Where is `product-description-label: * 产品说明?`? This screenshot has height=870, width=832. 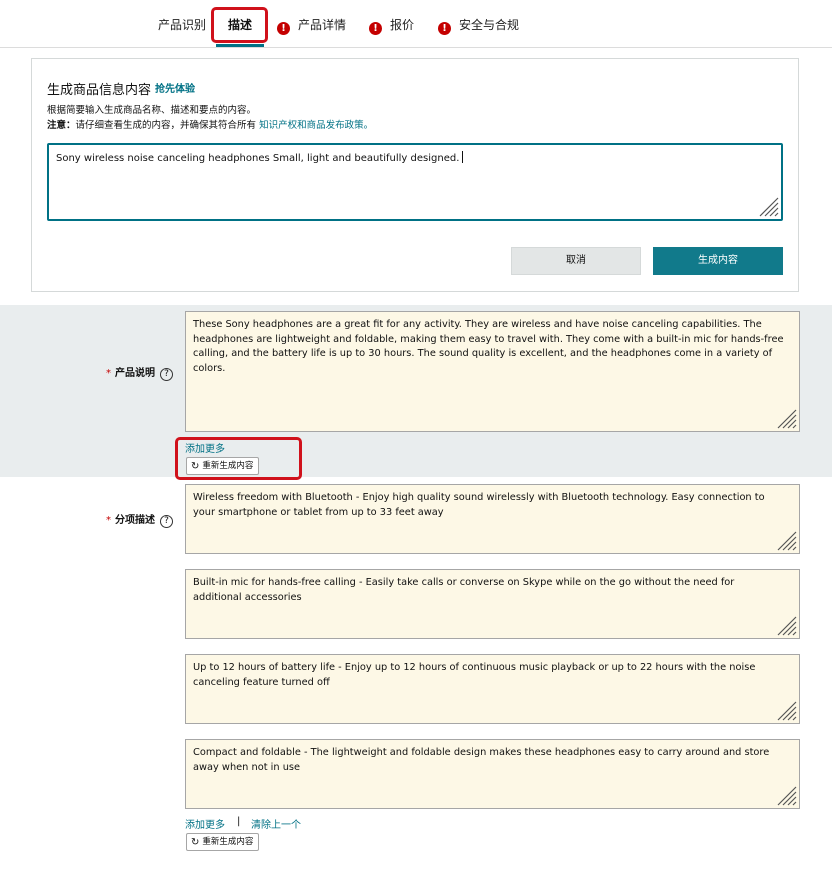 product-description-label: * 产品说明? is located at coordinates (139, 372).